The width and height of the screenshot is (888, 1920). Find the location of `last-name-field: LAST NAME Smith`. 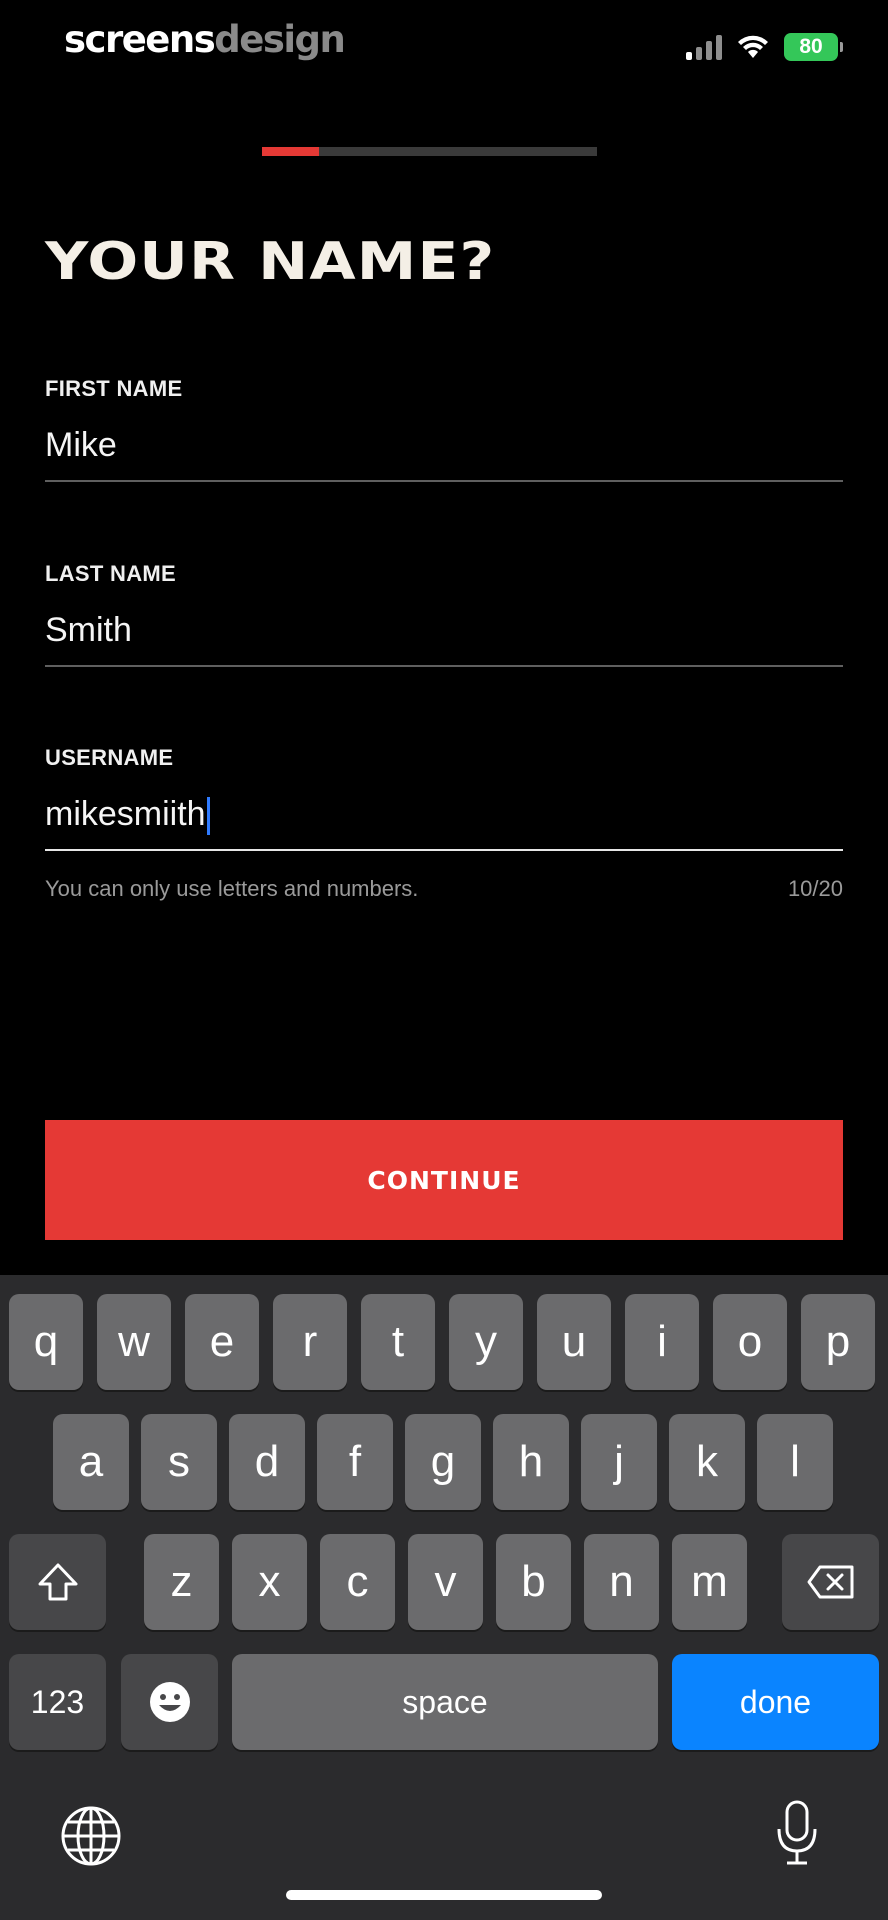

last-name-field: LAST NAME Smith is located at coordinates (444, 614).